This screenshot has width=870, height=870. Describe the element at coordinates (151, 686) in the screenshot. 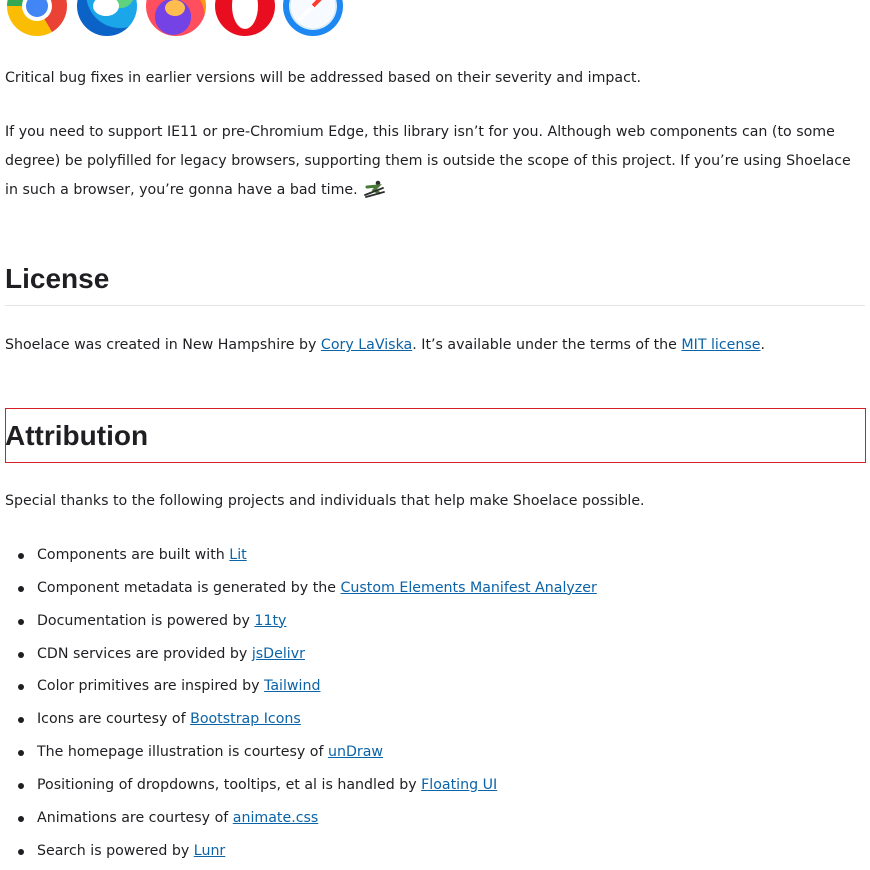

I see `list-item-text: Color primitives are inspired by` at that location.